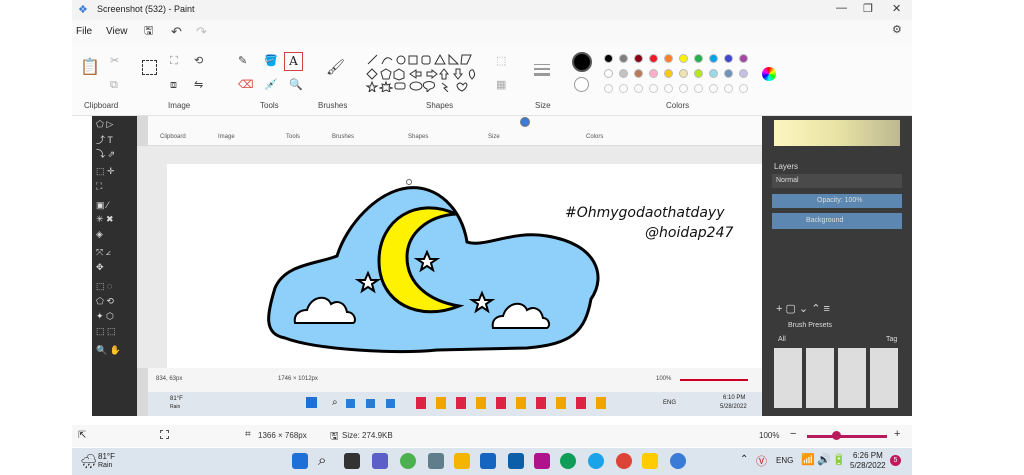 The height and width of the screenshot is (475, 1024). Describe the element at coordinates (808, 459) in the screenshot. I see `wifi-icon: 📶` at that location.